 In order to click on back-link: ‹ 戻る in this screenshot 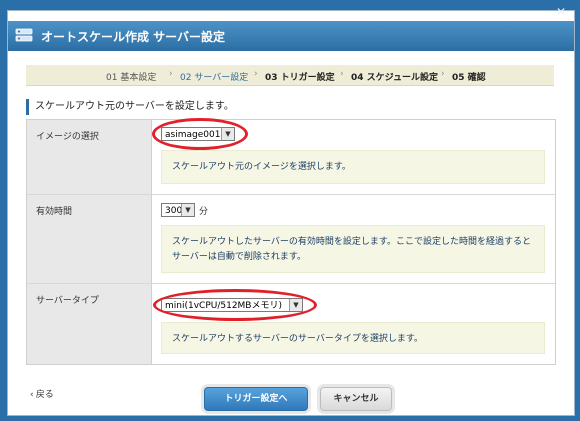, I will do `click(42, 393)`.